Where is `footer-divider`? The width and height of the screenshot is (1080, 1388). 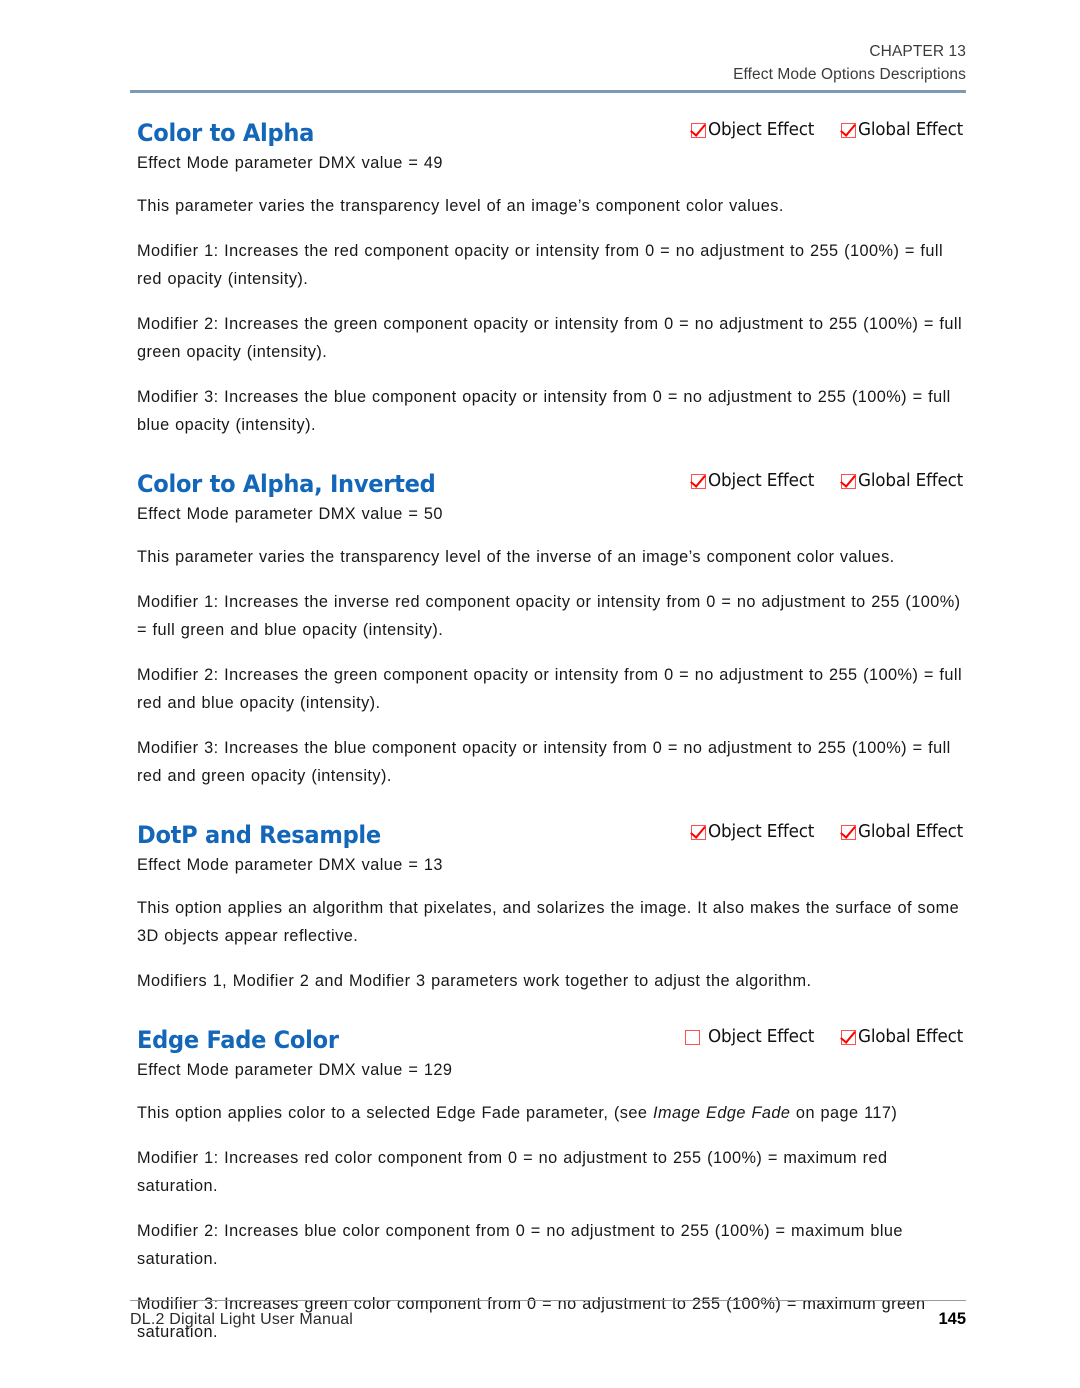
footer-divider is located at coordinates (548, 1300).